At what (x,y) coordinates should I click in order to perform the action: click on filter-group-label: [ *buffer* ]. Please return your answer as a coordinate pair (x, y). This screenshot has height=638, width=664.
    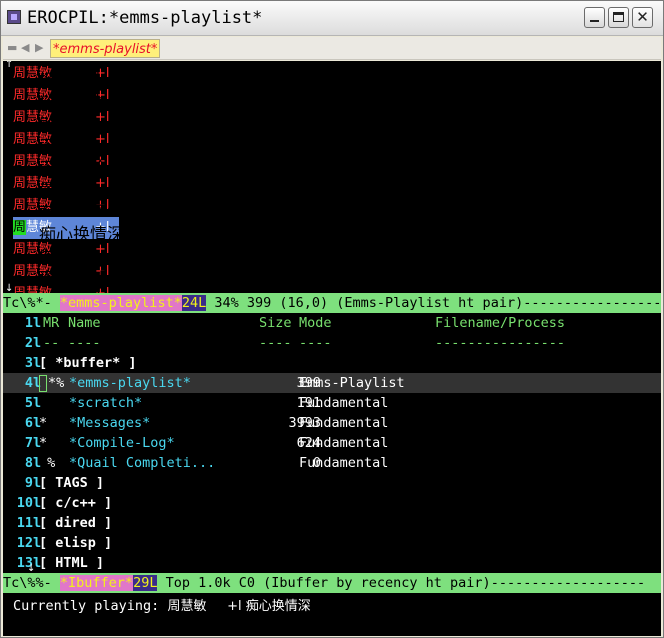
    Looking at the image, I should click on (88, 363).